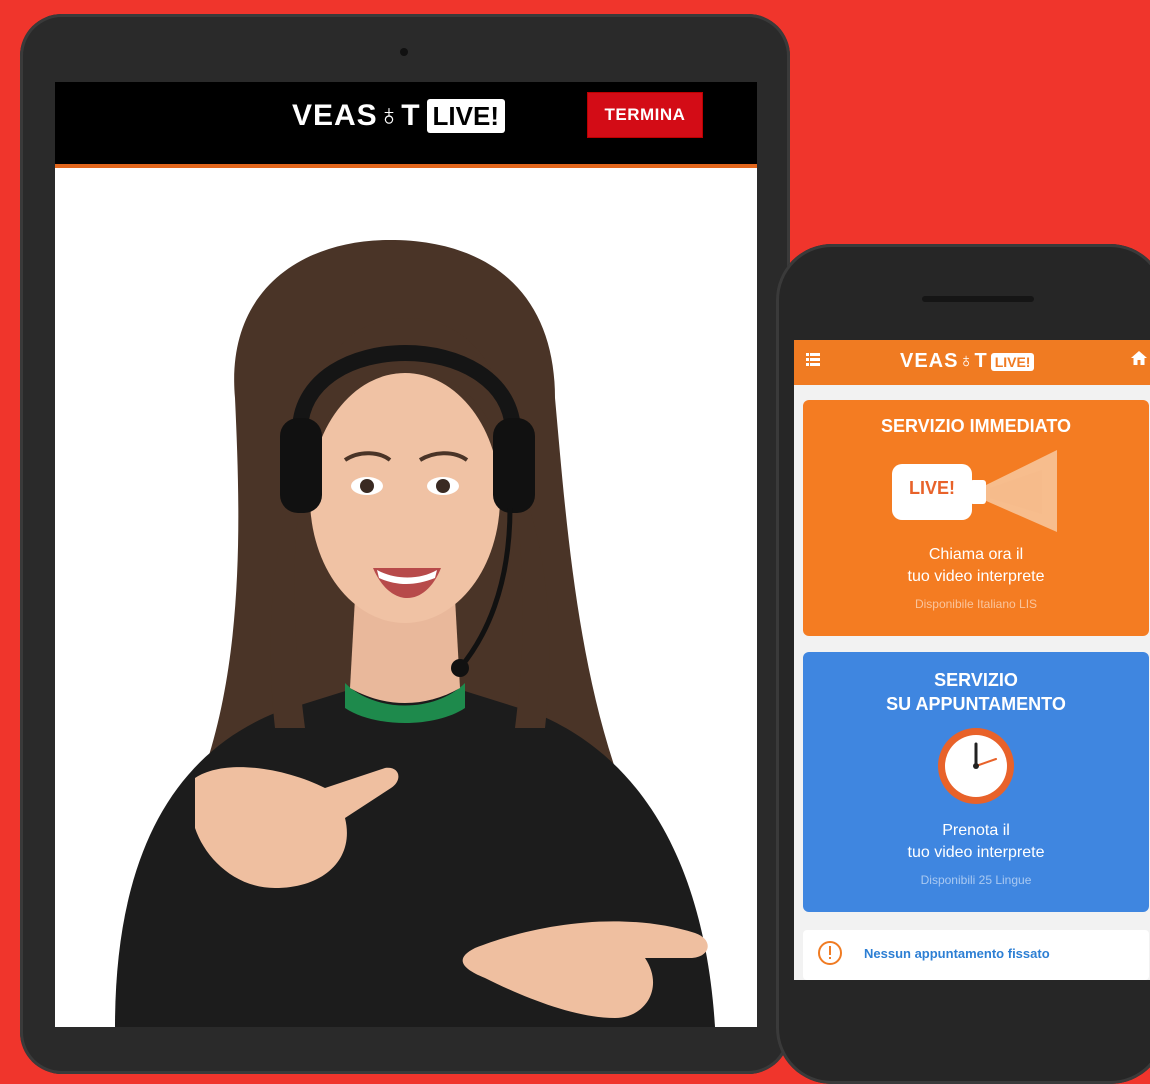 The width and height of the screenshot is (1150, 1084). I want to click on tablet-camera, so click(404, 52).